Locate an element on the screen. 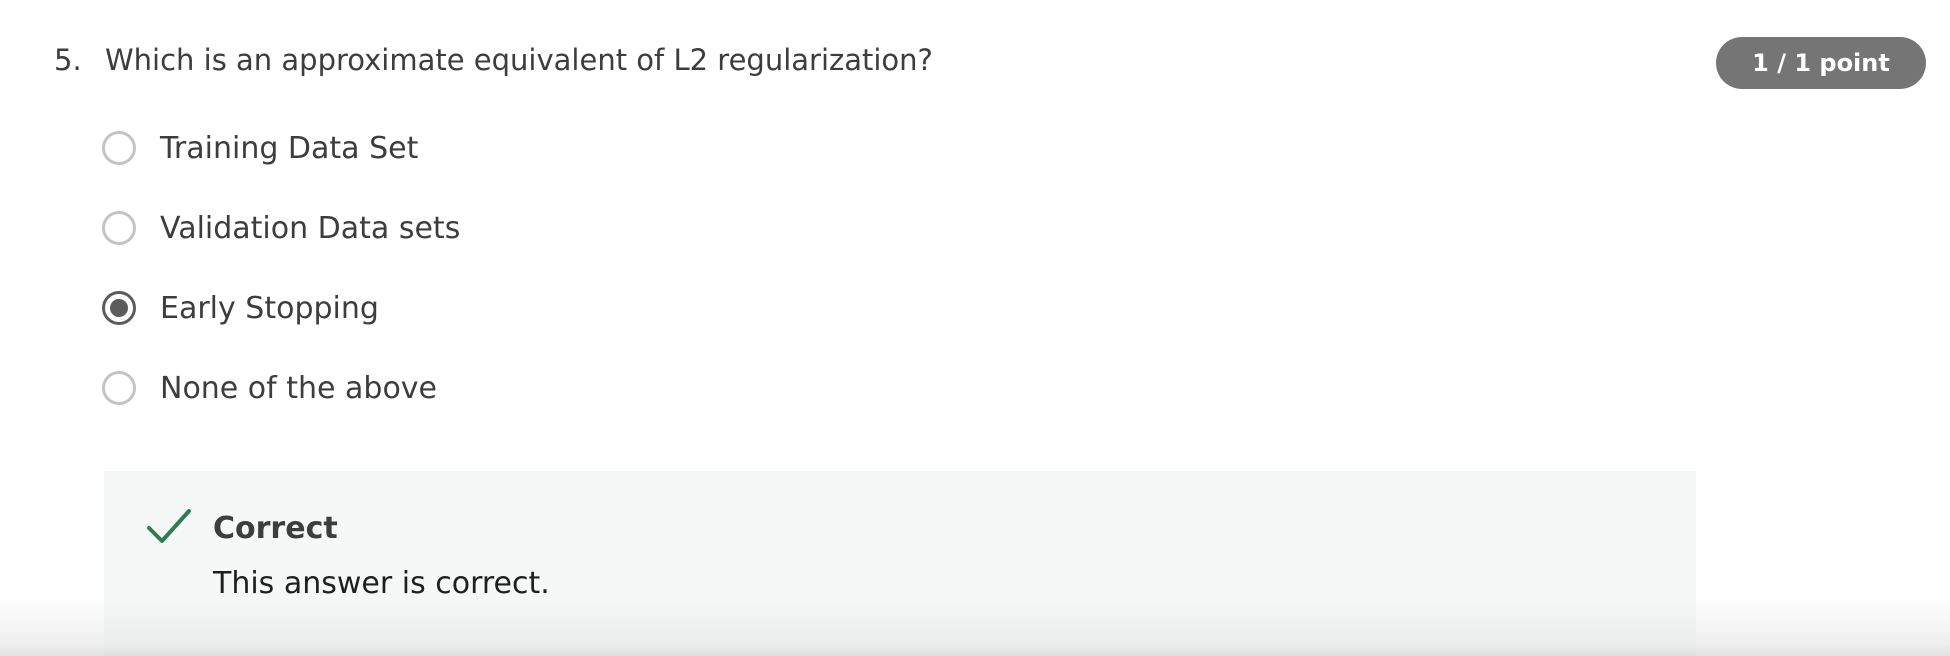 Image resolution: width=1950 pixels, height=656 pixels. option-label: None of the above is located at coordinates (299, 388).